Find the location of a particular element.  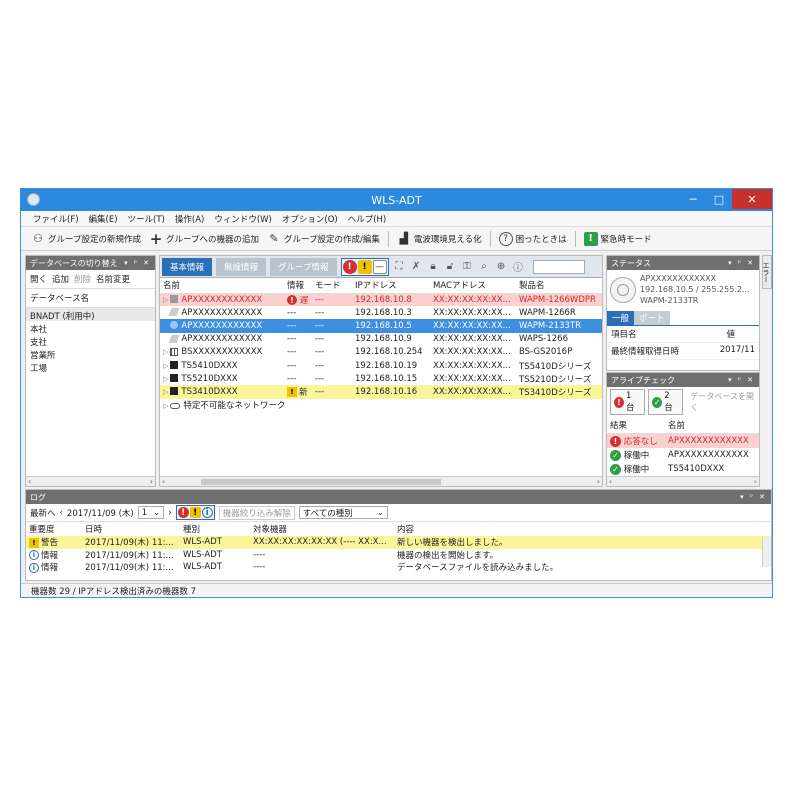

column-product: 製品名 is located at coordinates (559, 286).